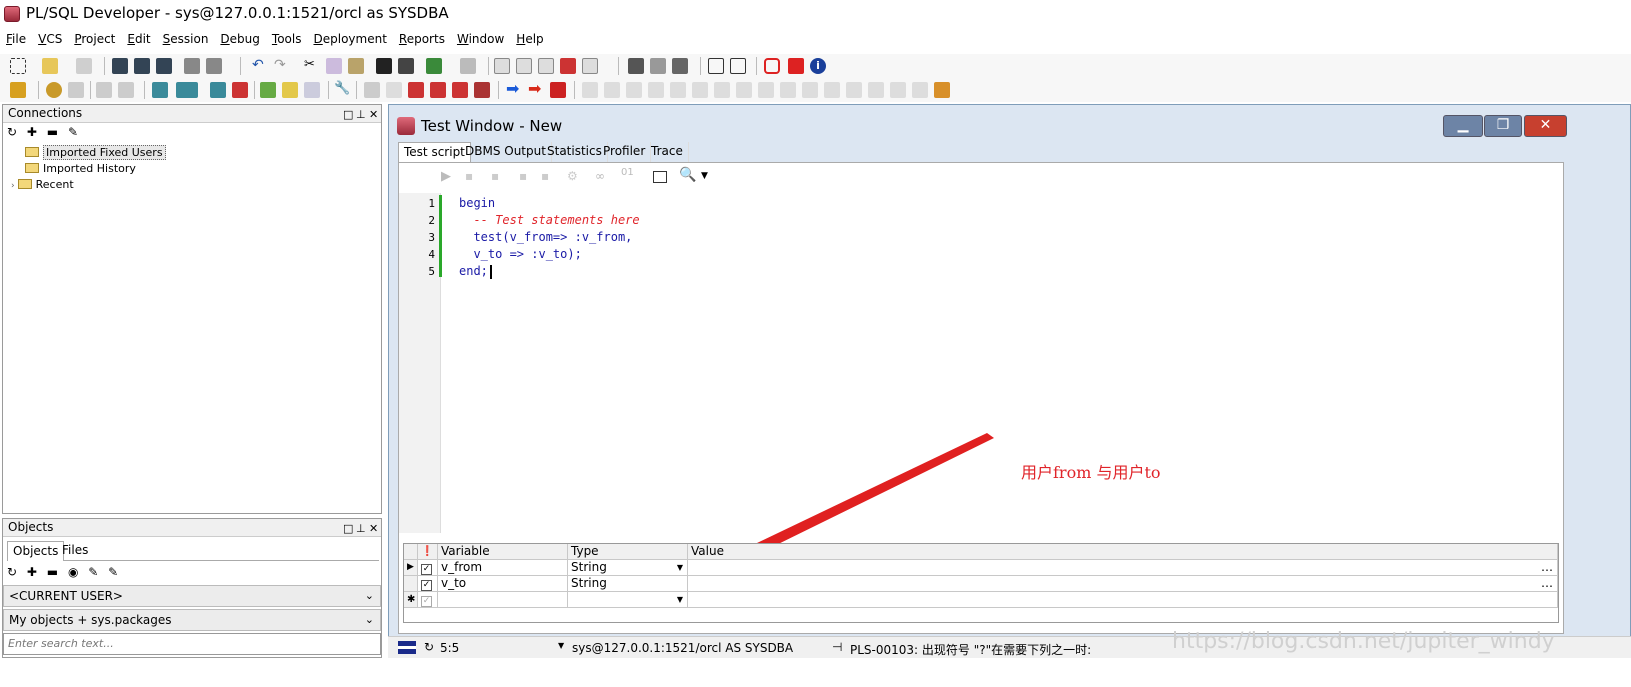  What do you see at coordinates (187, 90) in the screenshot?
I see `sql-dropdown-icon` at bounding box center [187, 90].